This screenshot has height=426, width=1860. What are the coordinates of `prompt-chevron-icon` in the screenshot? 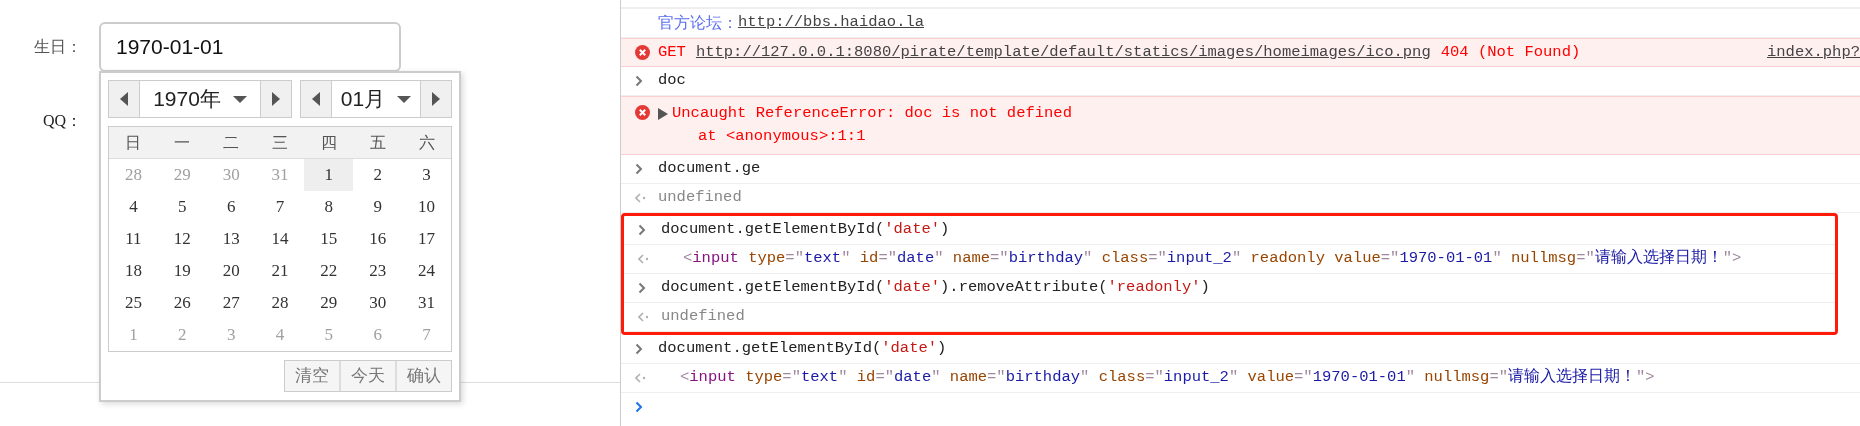 It's located at (639, 407).